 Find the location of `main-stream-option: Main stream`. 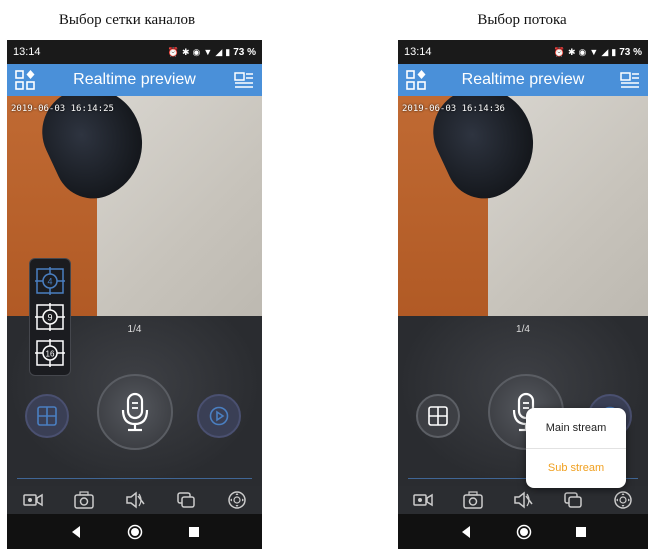

main-stream-option: Main stream is located at coordinates (576, 428).